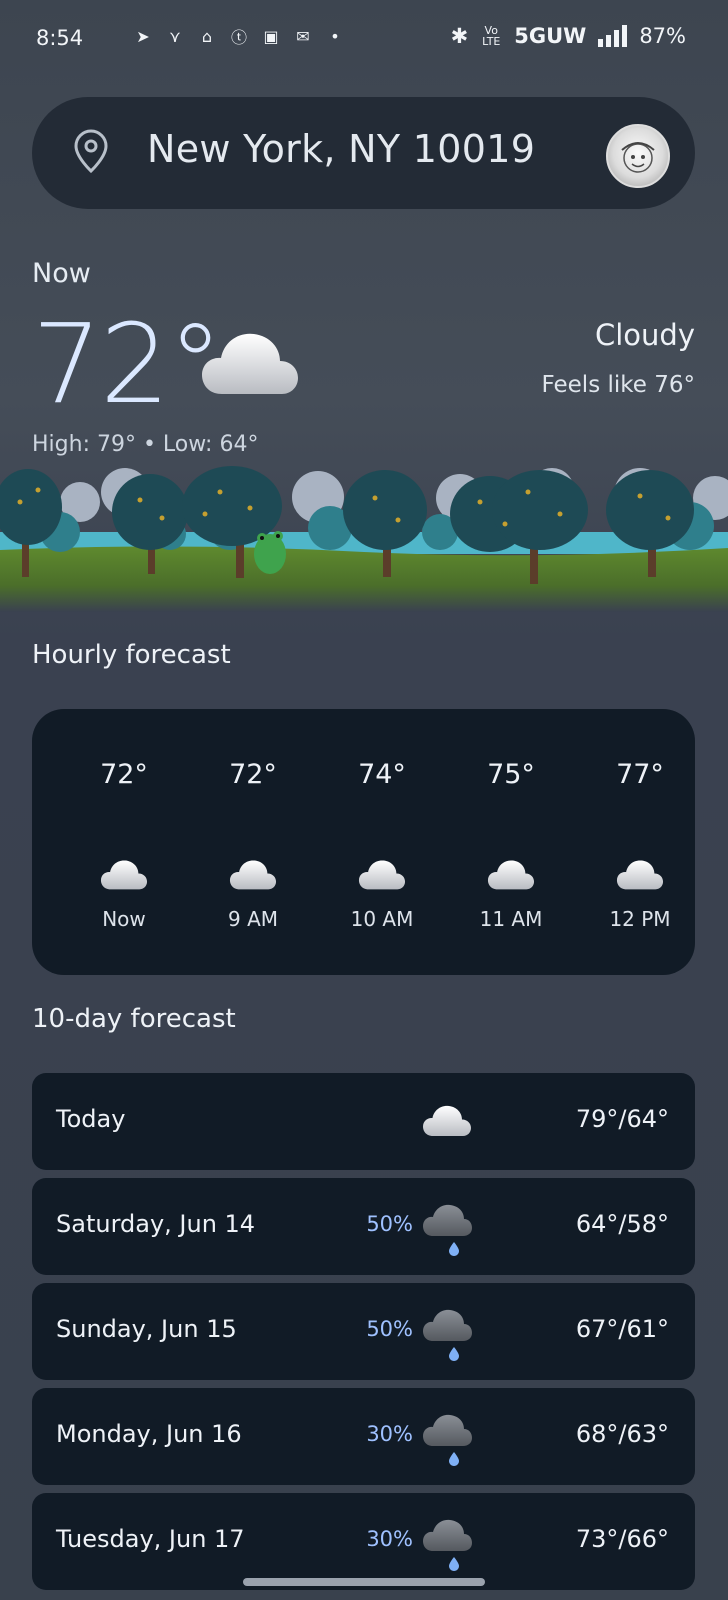 Image resolution: width=728 pixels, height=1600 pixels. What do you see at coordinates (363, 1541) in the screenshot?
I see `daily-row: Tuesday, Jun 17 30% 73°/66°` at bounding box center [363, 1541].